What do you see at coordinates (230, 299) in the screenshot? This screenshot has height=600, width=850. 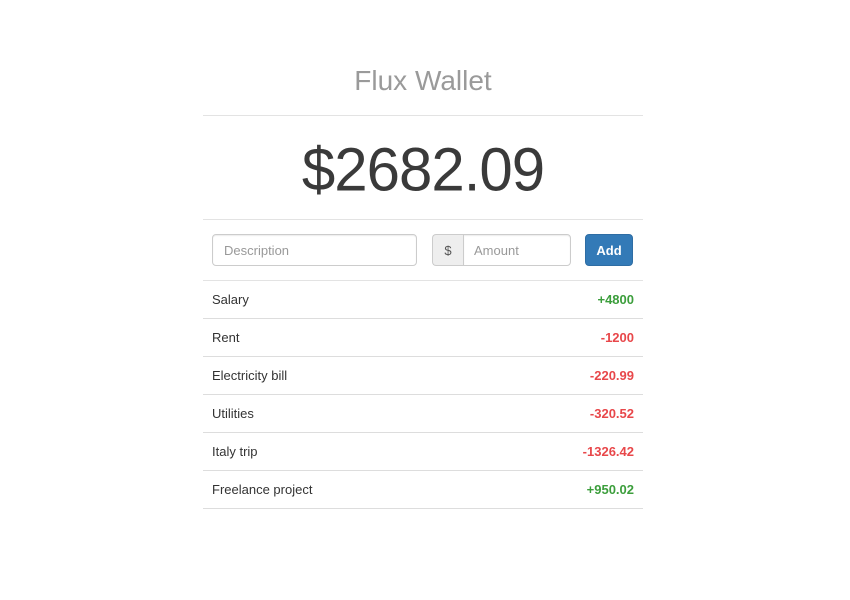 I see `transaction-description: Salary` at bounding box center [230, 299].